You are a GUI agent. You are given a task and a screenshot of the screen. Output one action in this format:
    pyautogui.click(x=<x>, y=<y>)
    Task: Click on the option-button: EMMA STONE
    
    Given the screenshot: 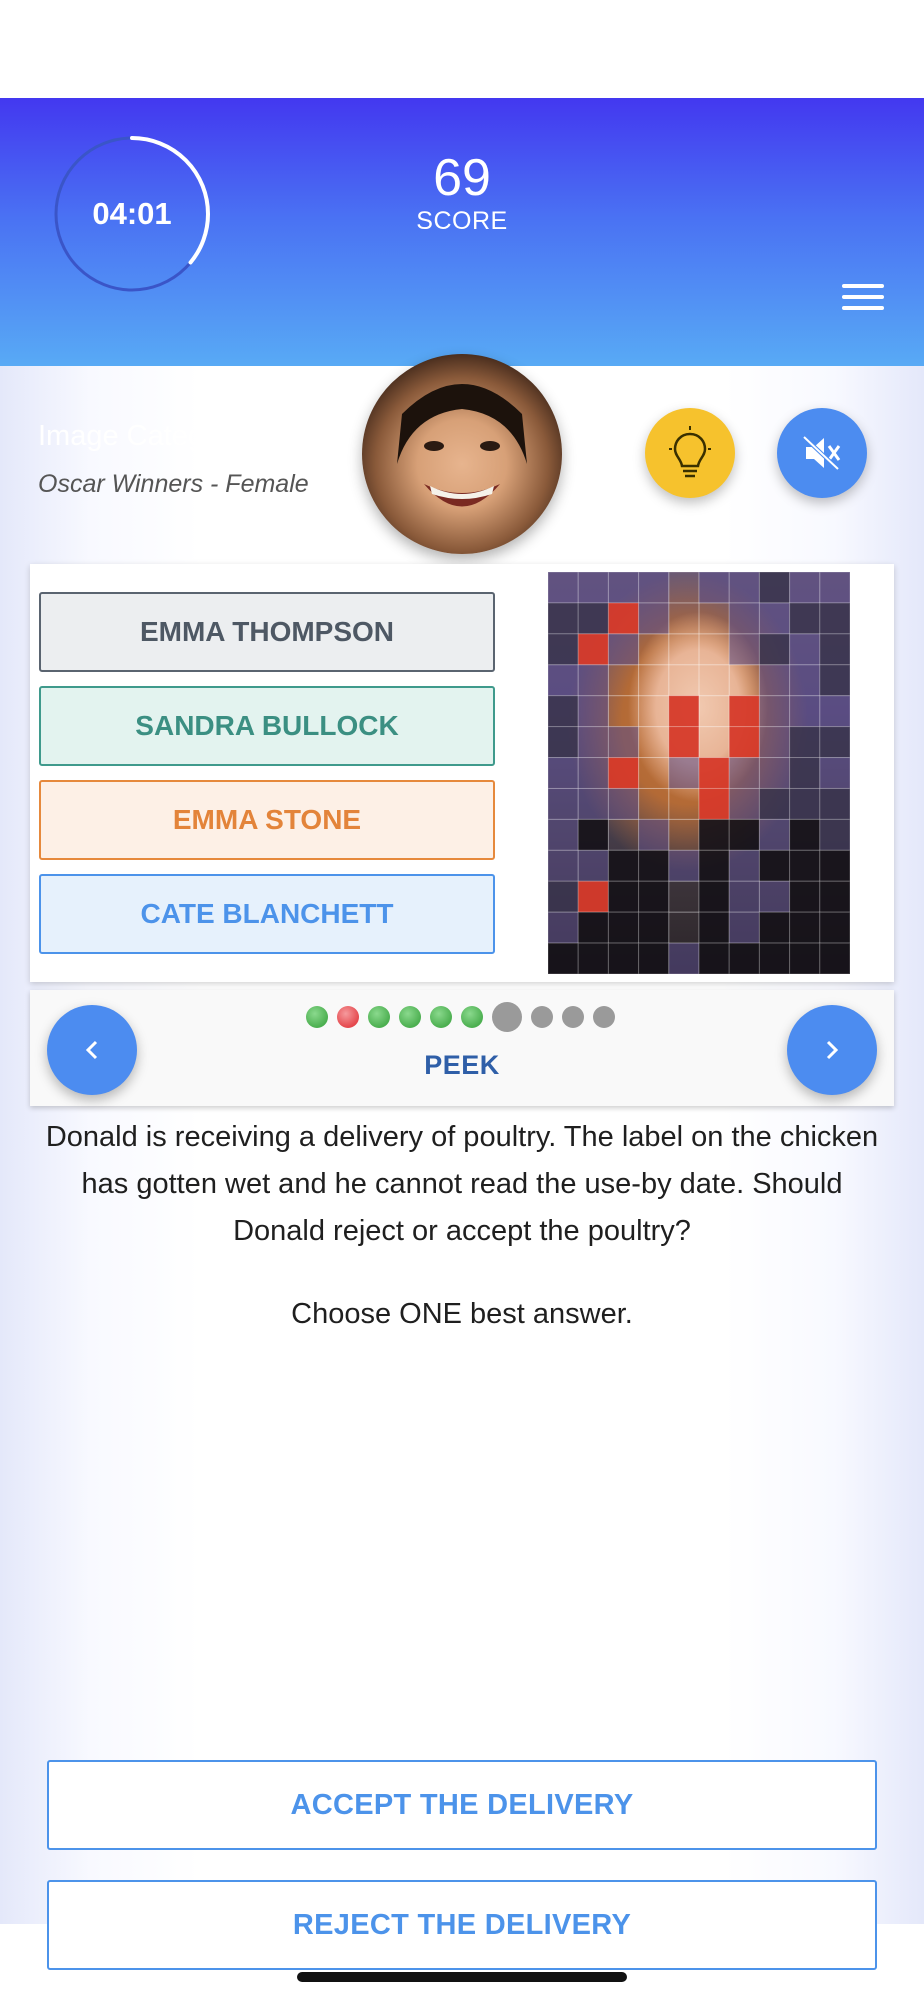 What is the action you would take?
    pyautogui.click(x=267, y=820)
    